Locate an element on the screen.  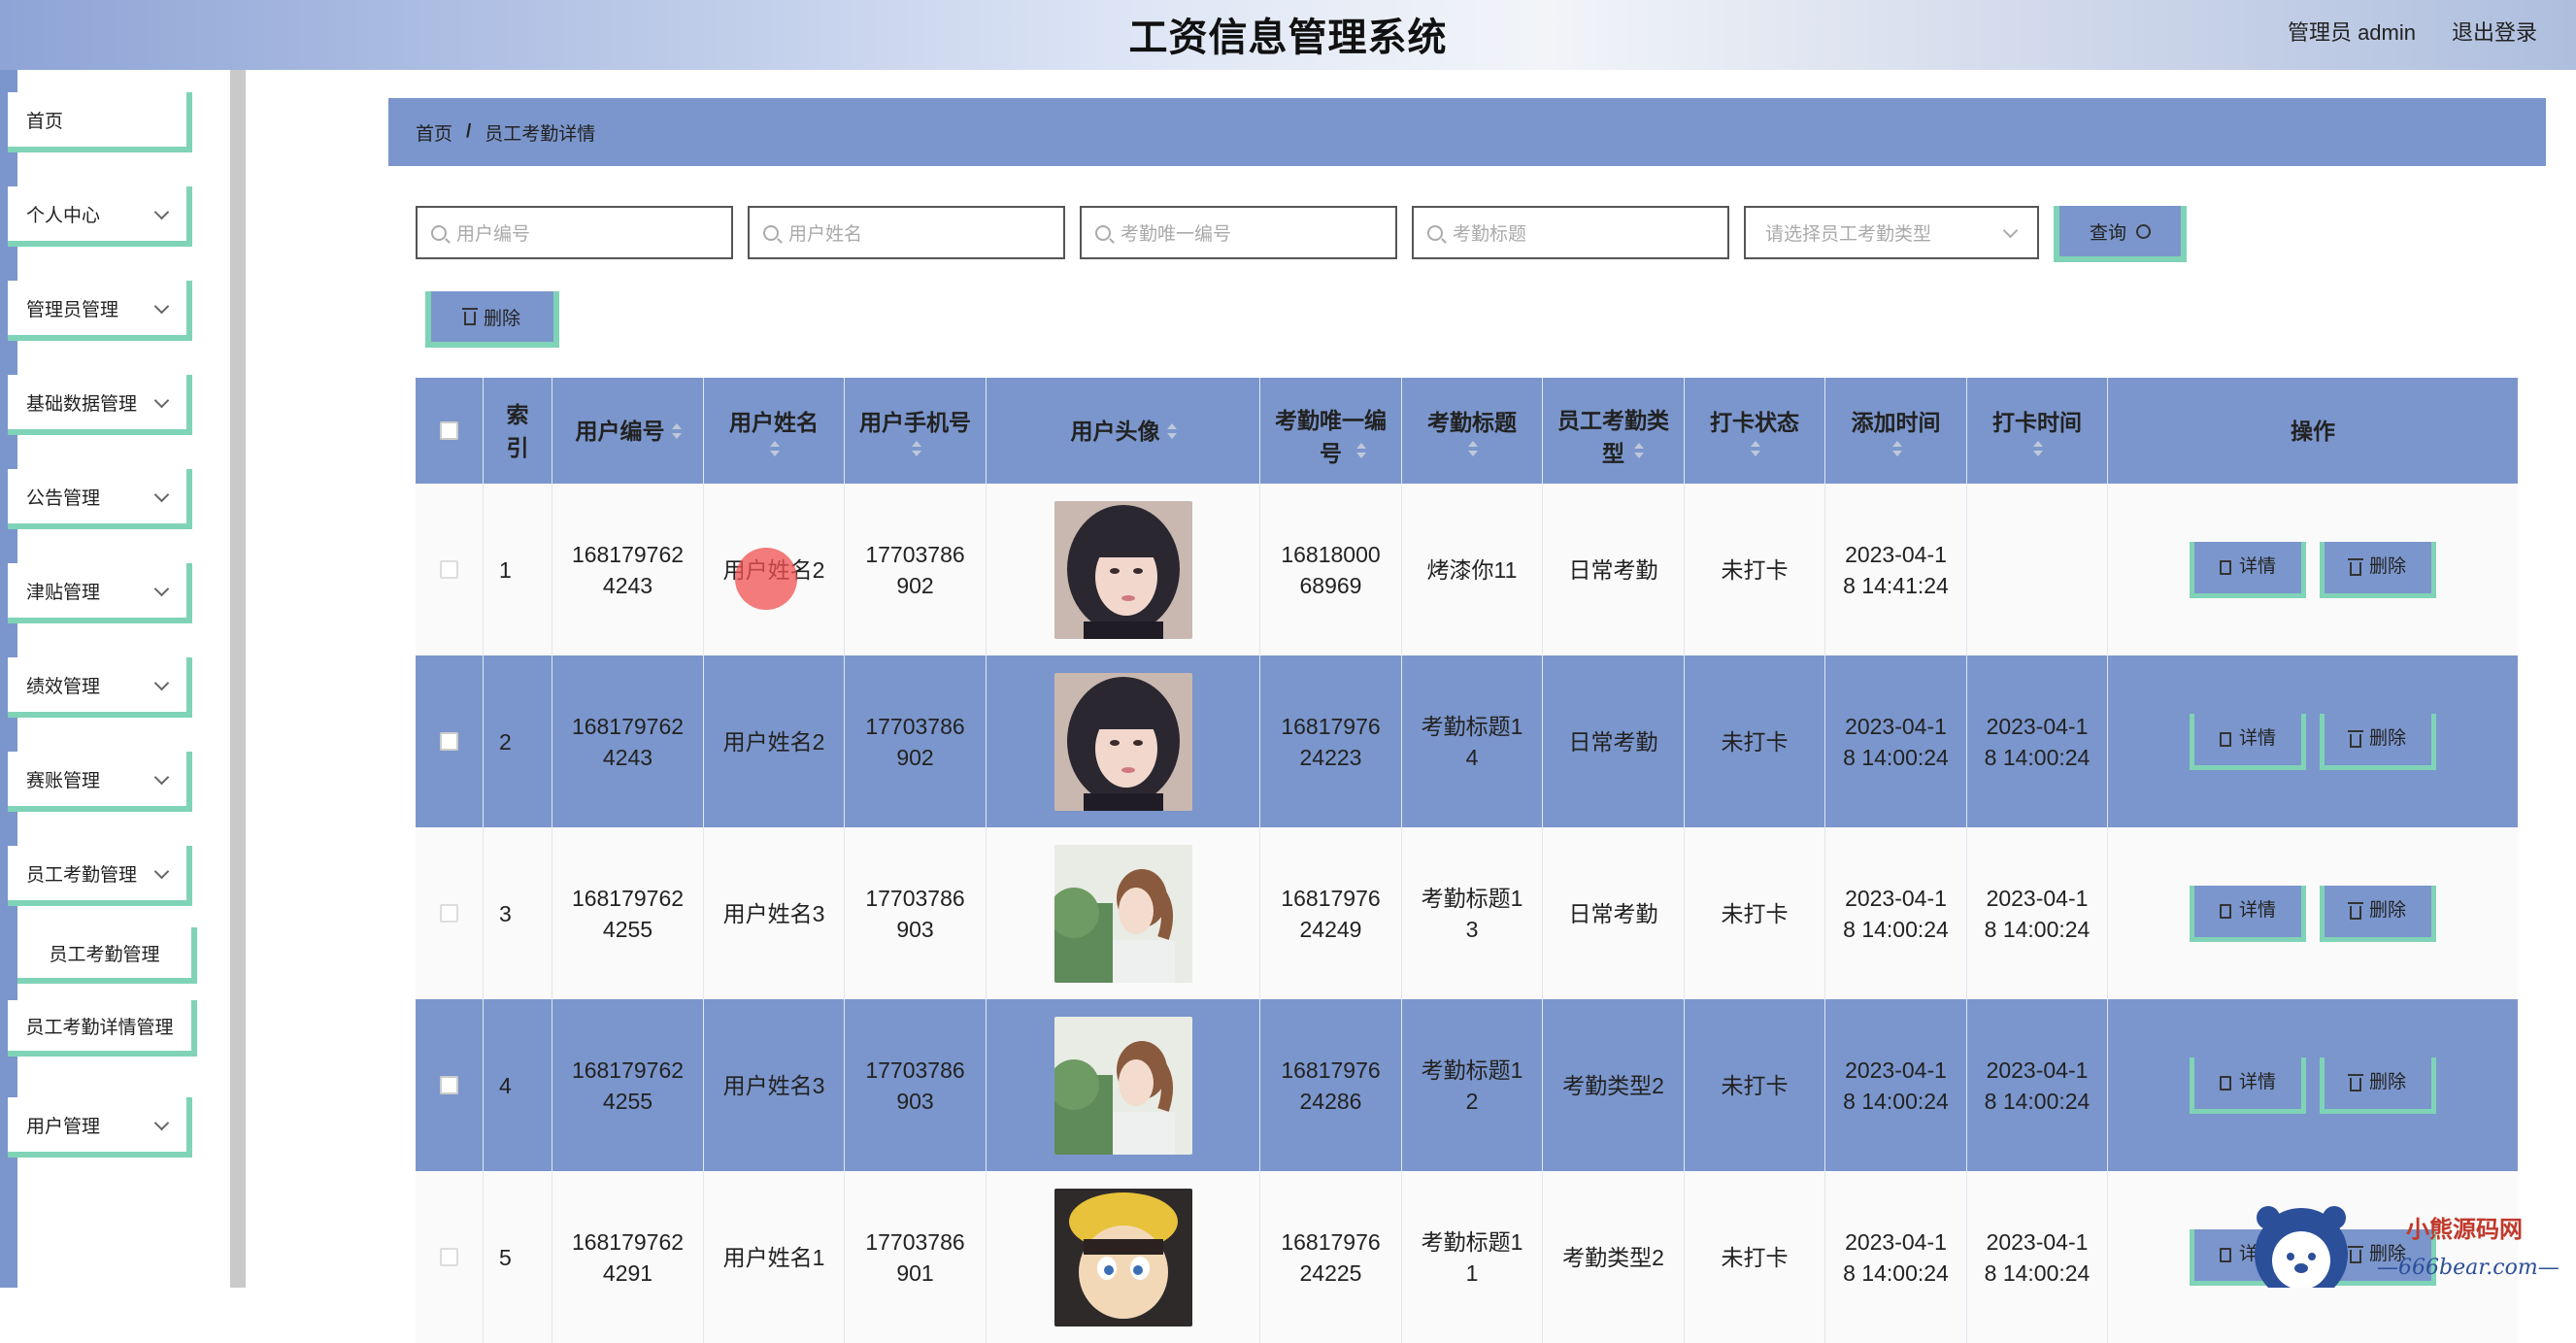
logout-link: 退出登录 is located at coordinates (2495, 31).